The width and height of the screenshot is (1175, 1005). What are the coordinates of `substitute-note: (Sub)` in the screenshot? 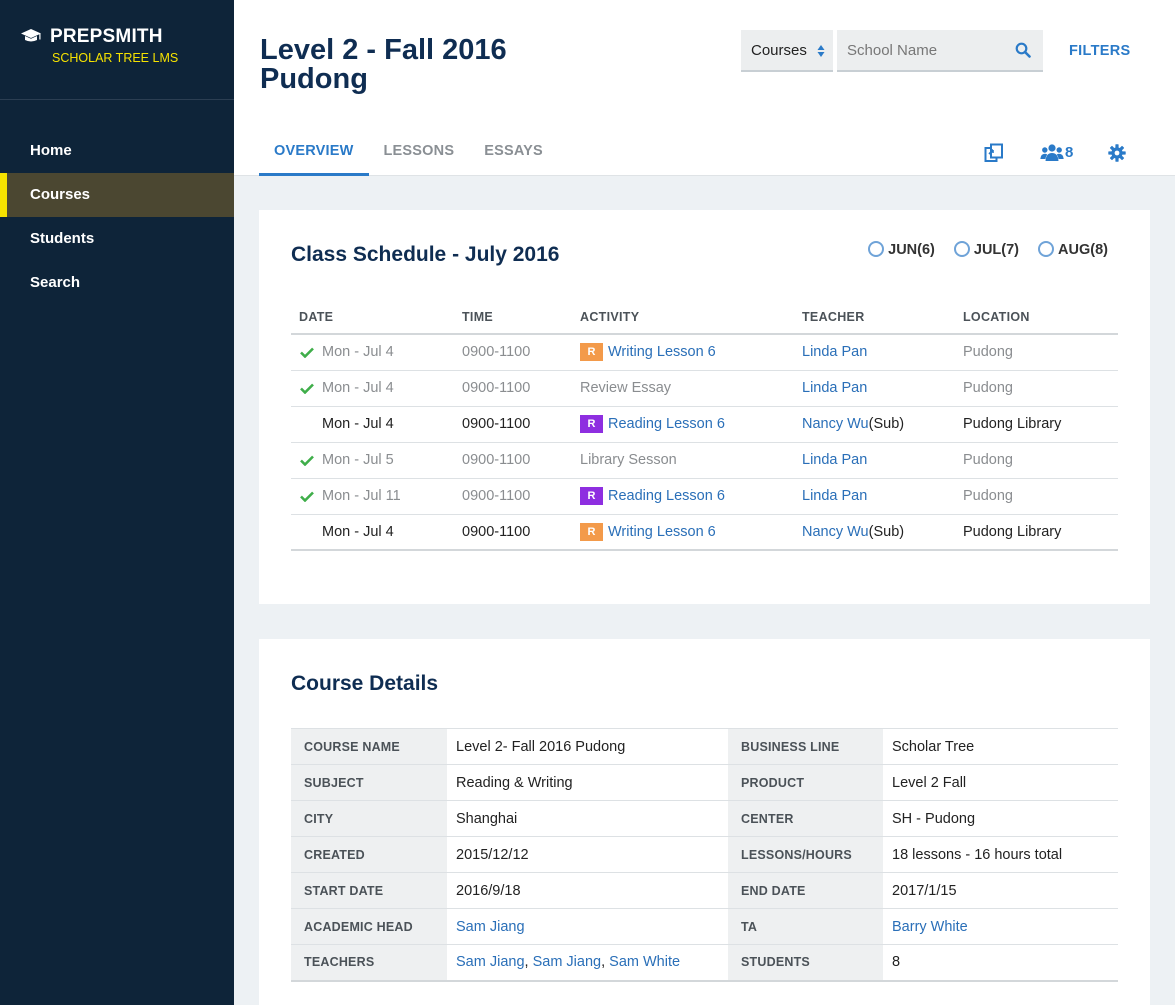 It's located at (886, 531).